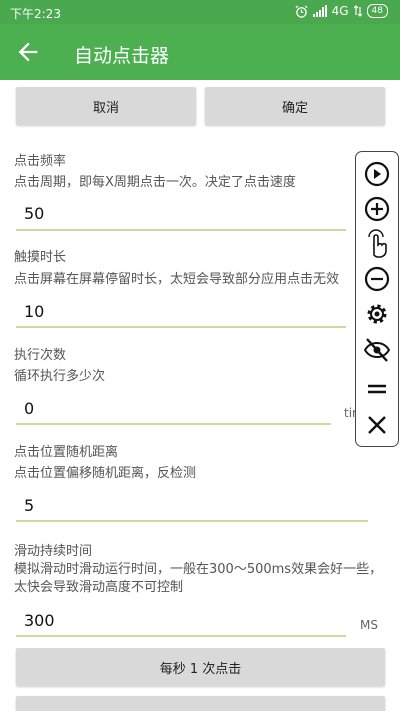  Describe the element at coordinates (29, 408) in the screenshot. I see `execution-count-input: 0` at that location.